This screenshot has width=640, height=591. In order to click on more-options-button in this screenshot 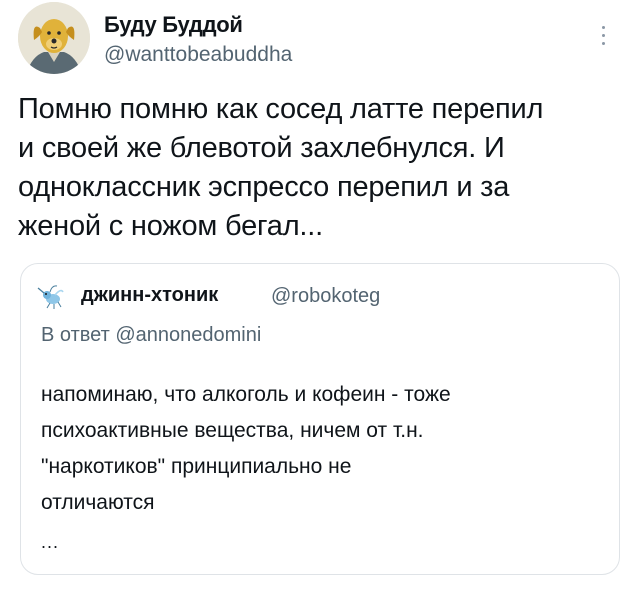, I will do `click(604, 36)`.